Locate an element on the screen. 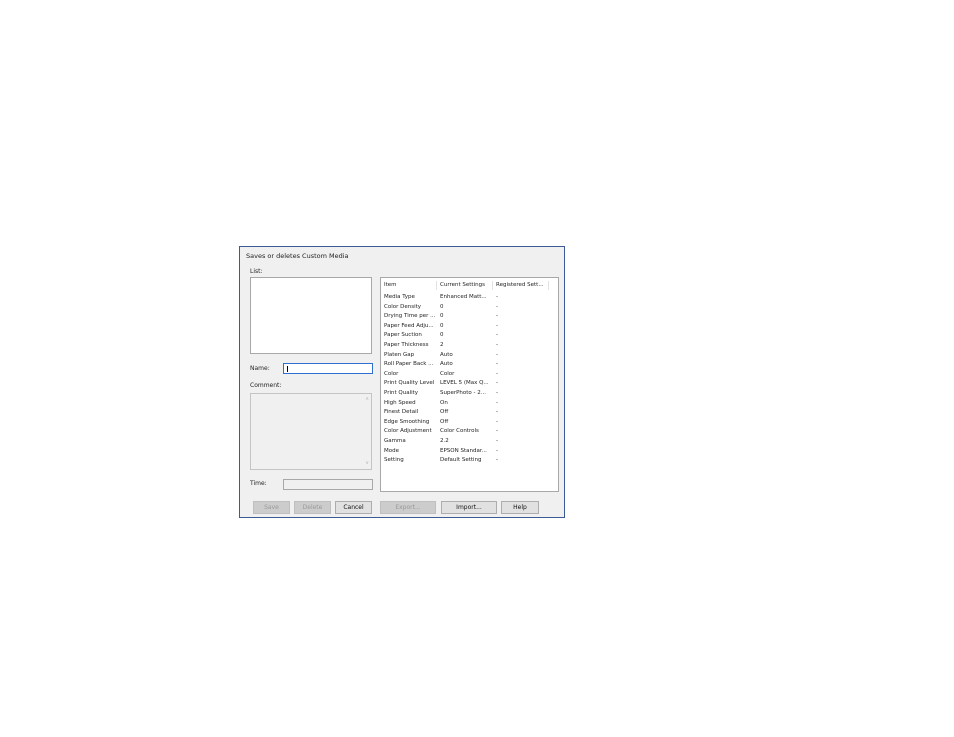  save-button: Save is located at coordinates (271, 507).